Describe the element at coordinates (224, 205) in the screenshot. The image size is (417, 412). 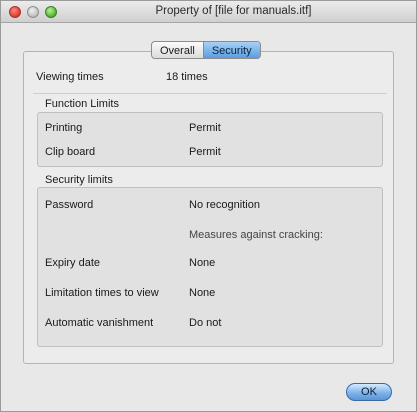
I see `password-value: No recognition` at that location.